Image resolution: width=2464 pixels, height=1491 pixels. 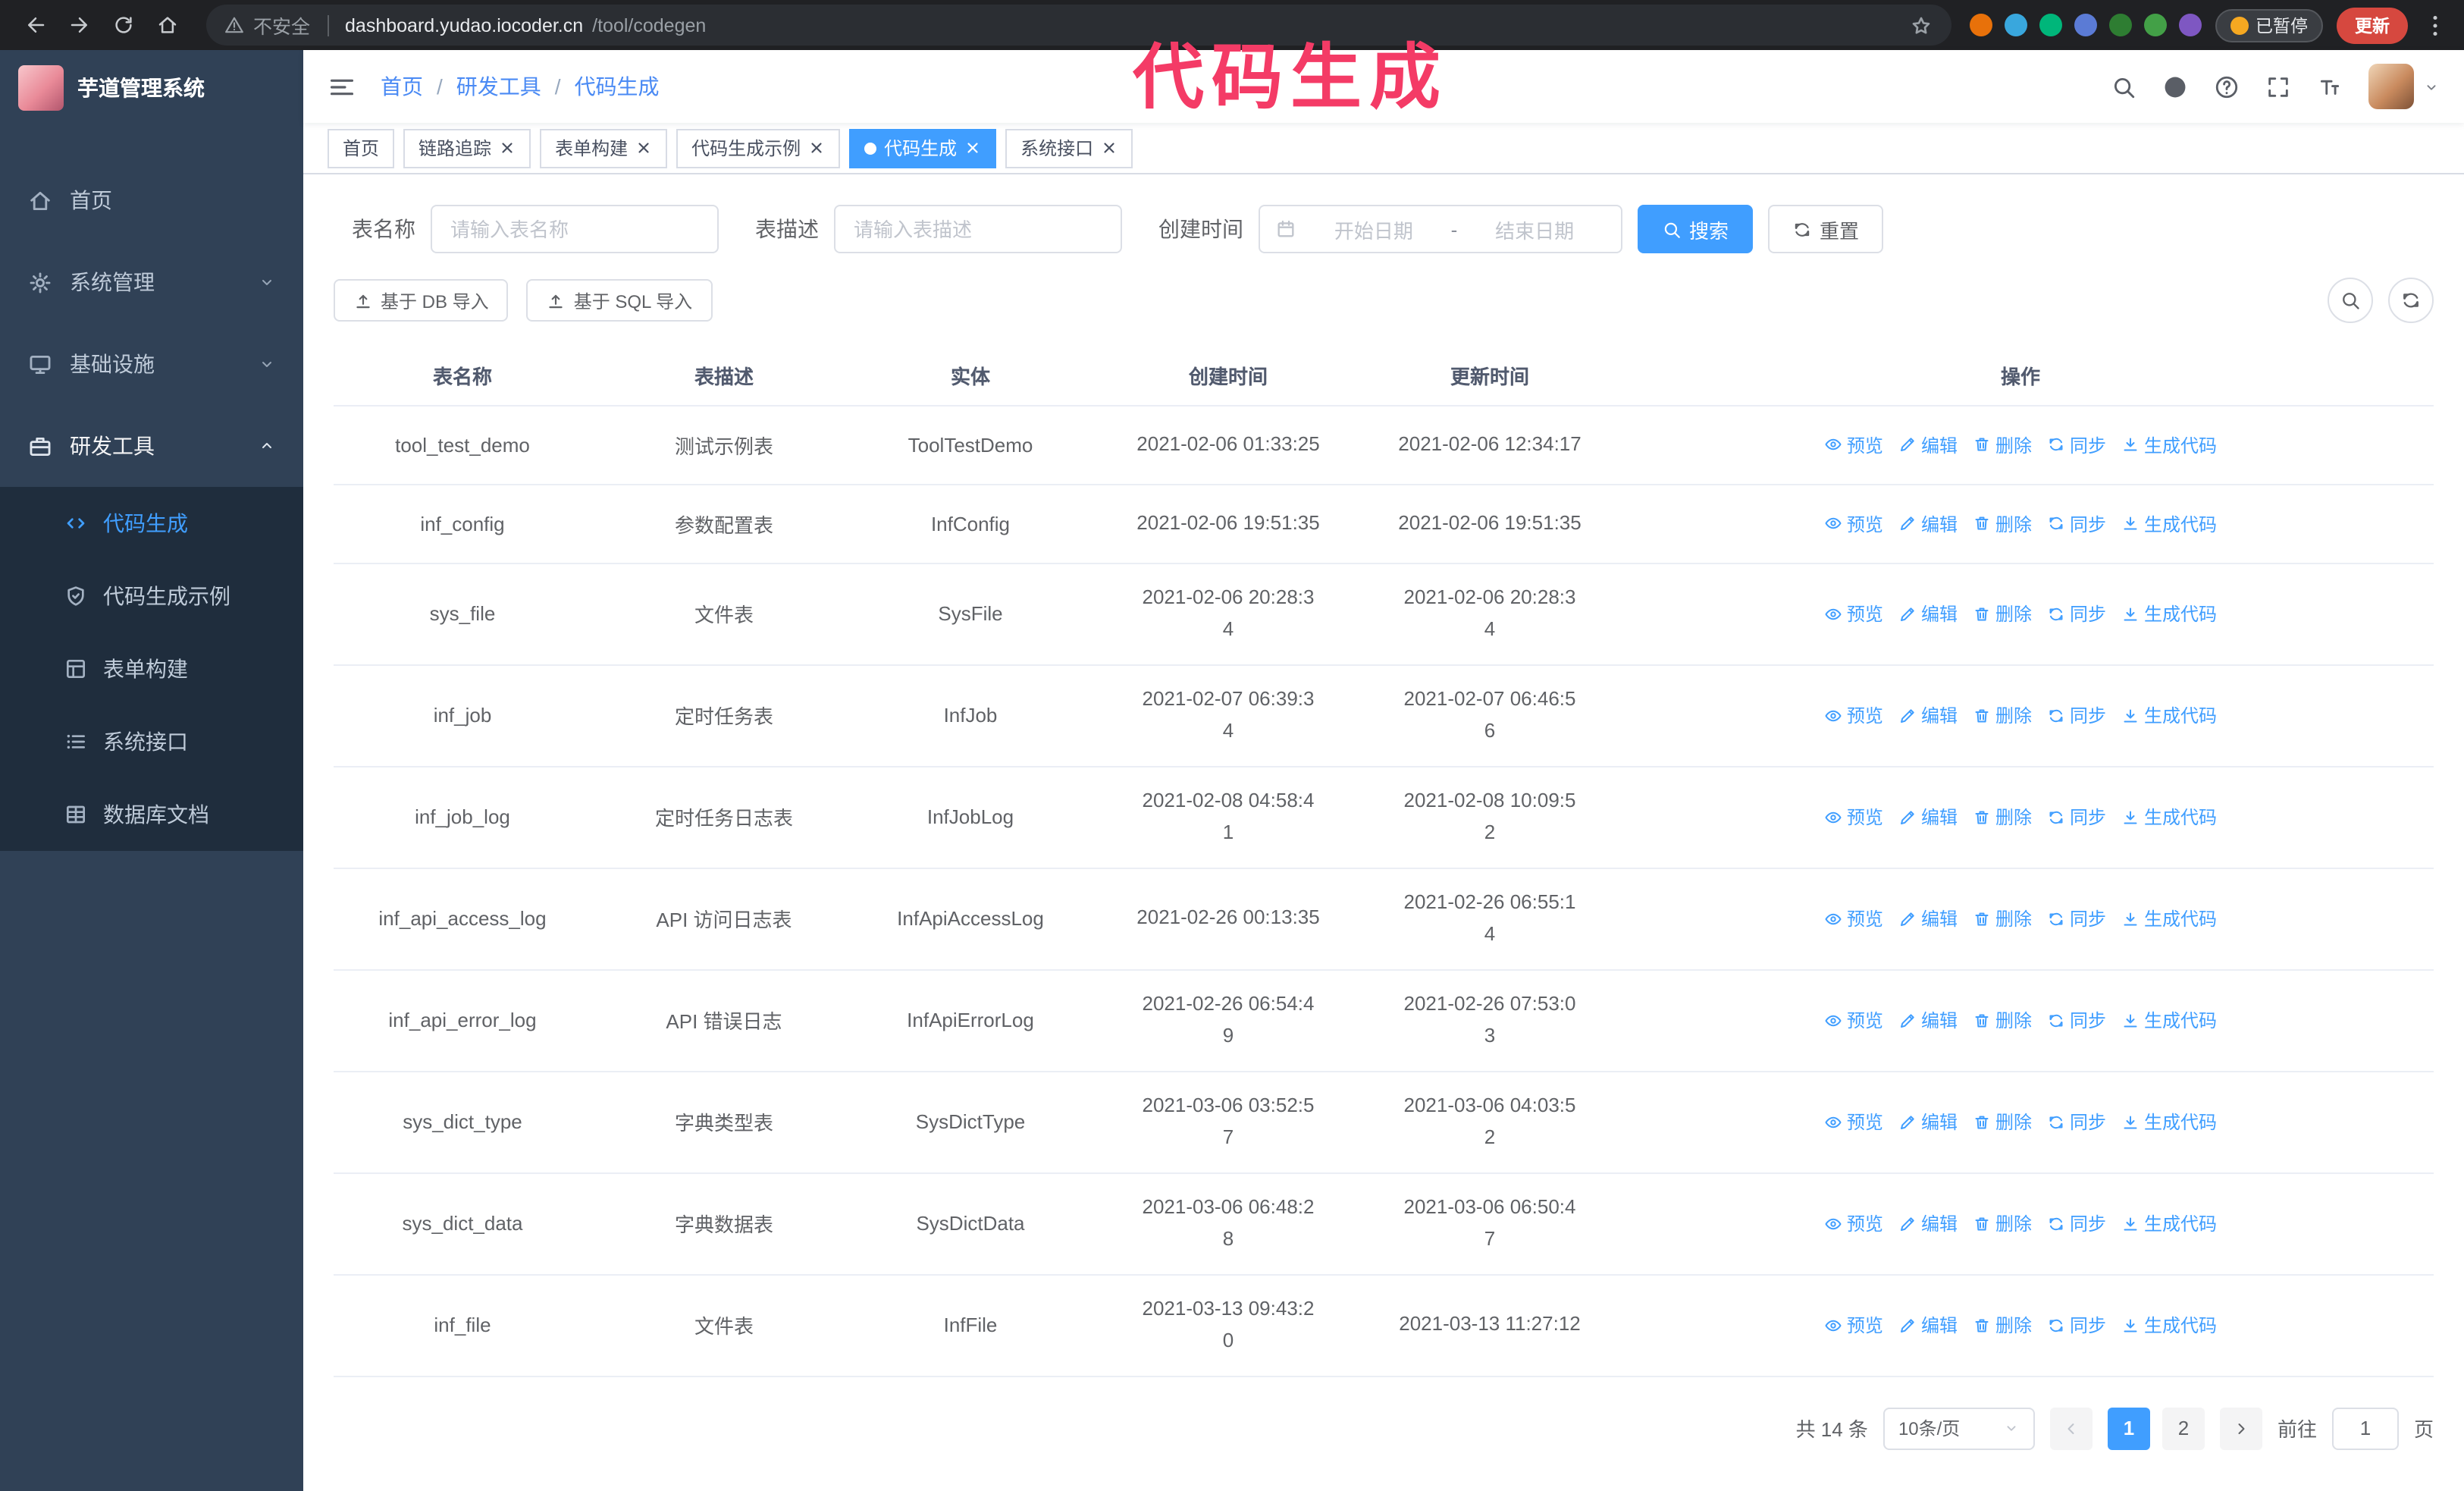 I want to click on github-icon, so click(x=2175, y=86).